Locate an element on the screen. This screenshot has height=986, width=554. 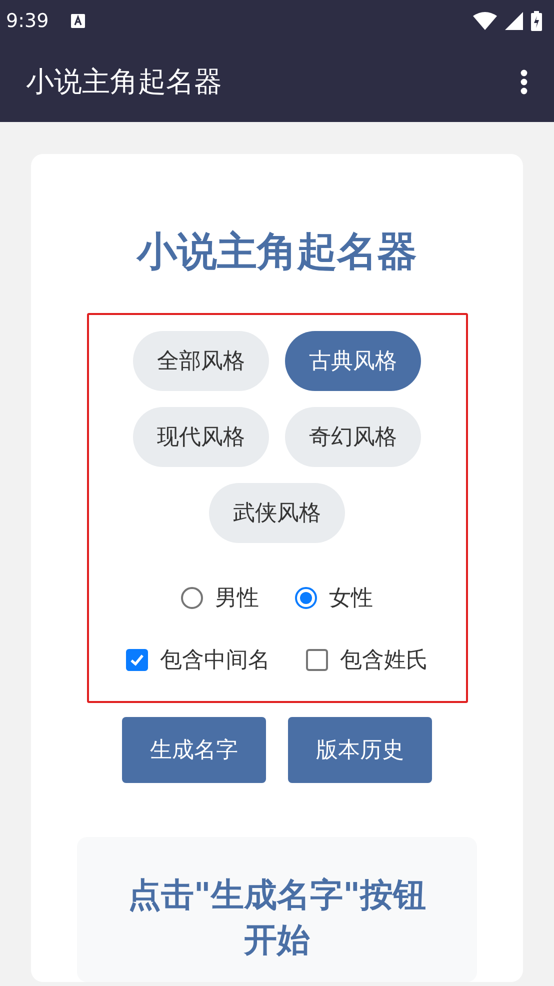
page-title: 小说主角起名器 is located at coordinates (277, 252).